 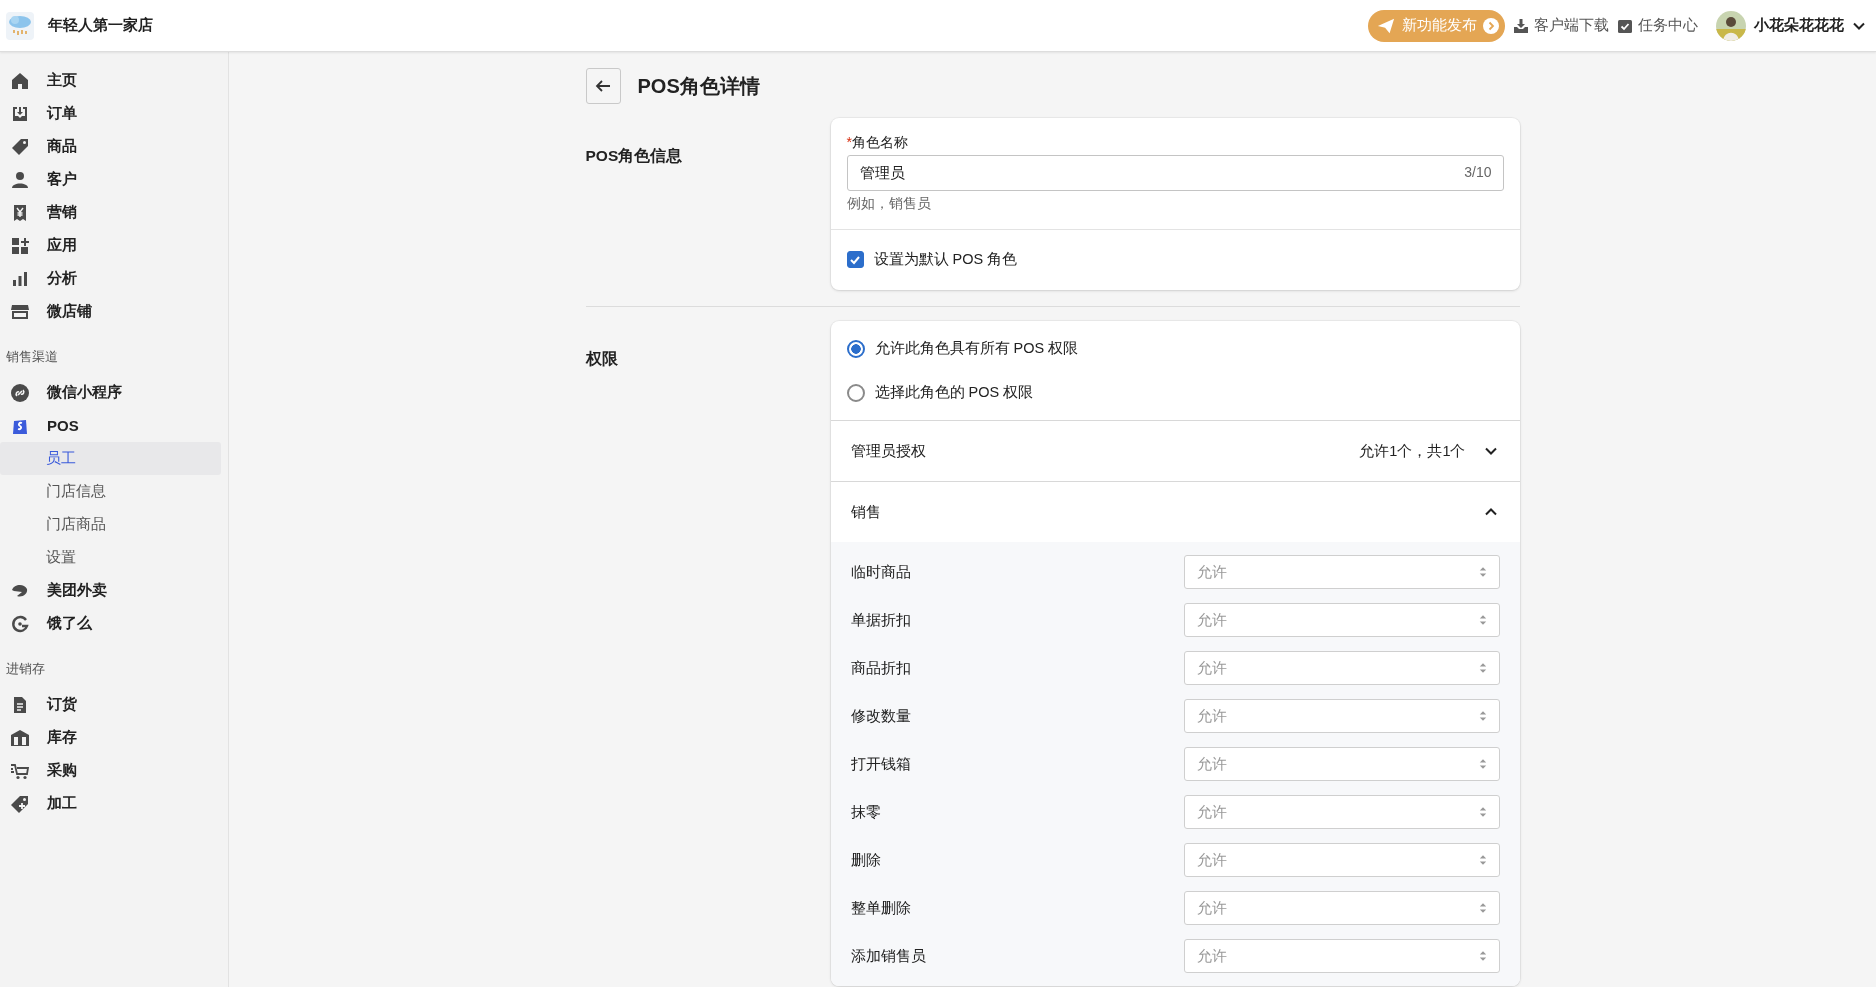 I want to click on warehouse-icon, so click(x=20, y=737).